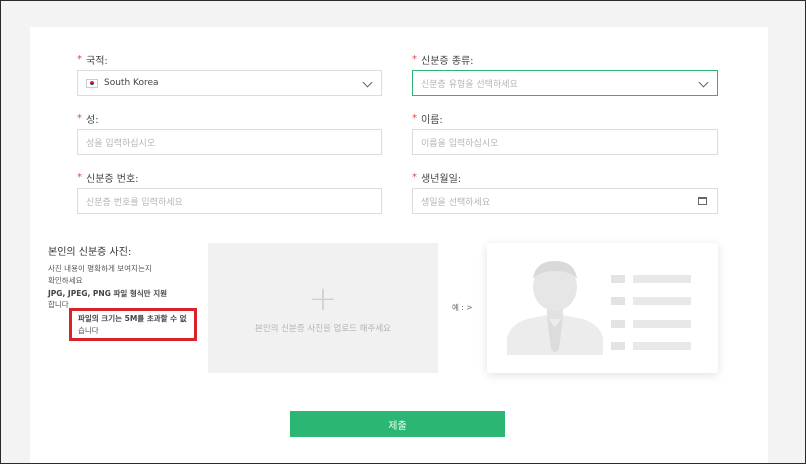 This screenshot has height=464, width=806. I want to click on birth-date-field: * 생년월일: 생일을 선택하세요, so click(565, 193).